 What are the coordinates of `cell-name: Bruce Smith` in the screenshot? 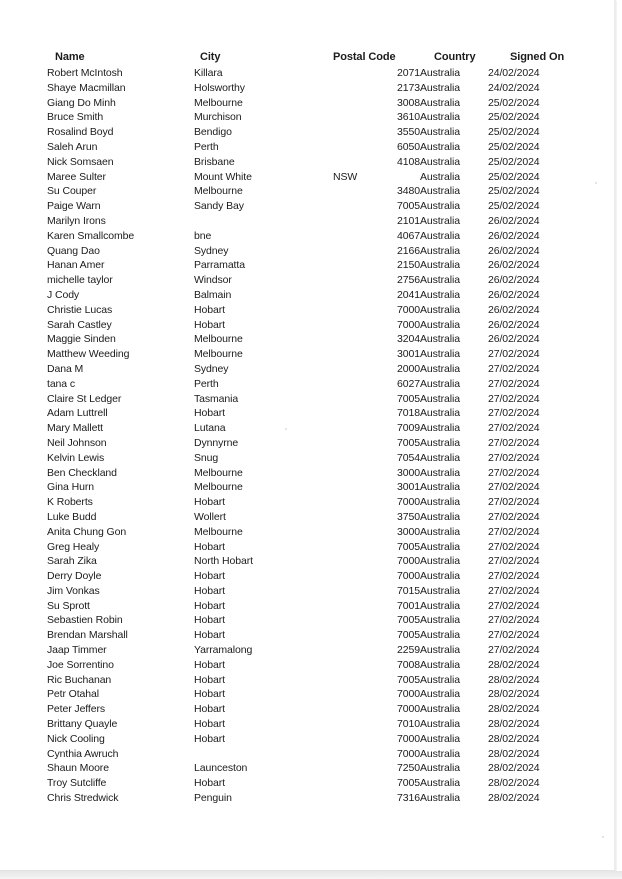 It's located at (75, 117).